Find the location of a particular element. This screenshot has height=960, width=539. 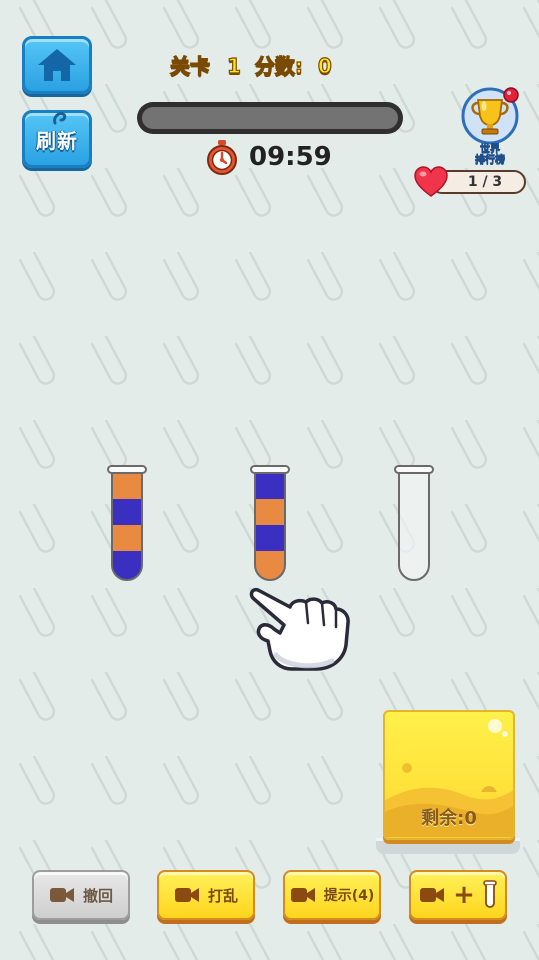

lives-counter: 1 / 3 is located at coordinates (470, 181).